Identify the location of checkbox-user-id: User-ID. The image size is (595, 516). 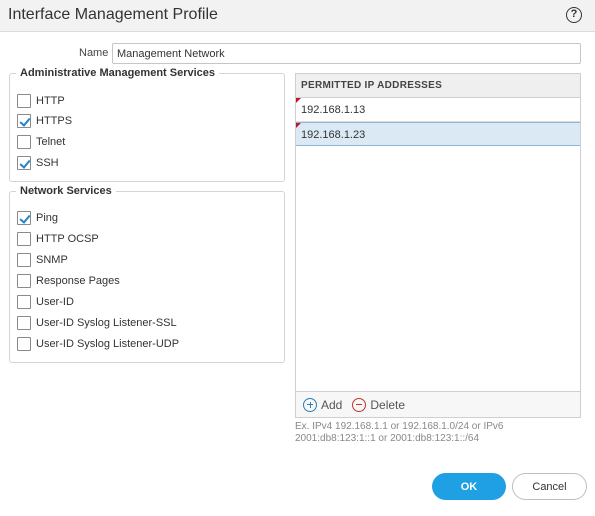
(45, 302).